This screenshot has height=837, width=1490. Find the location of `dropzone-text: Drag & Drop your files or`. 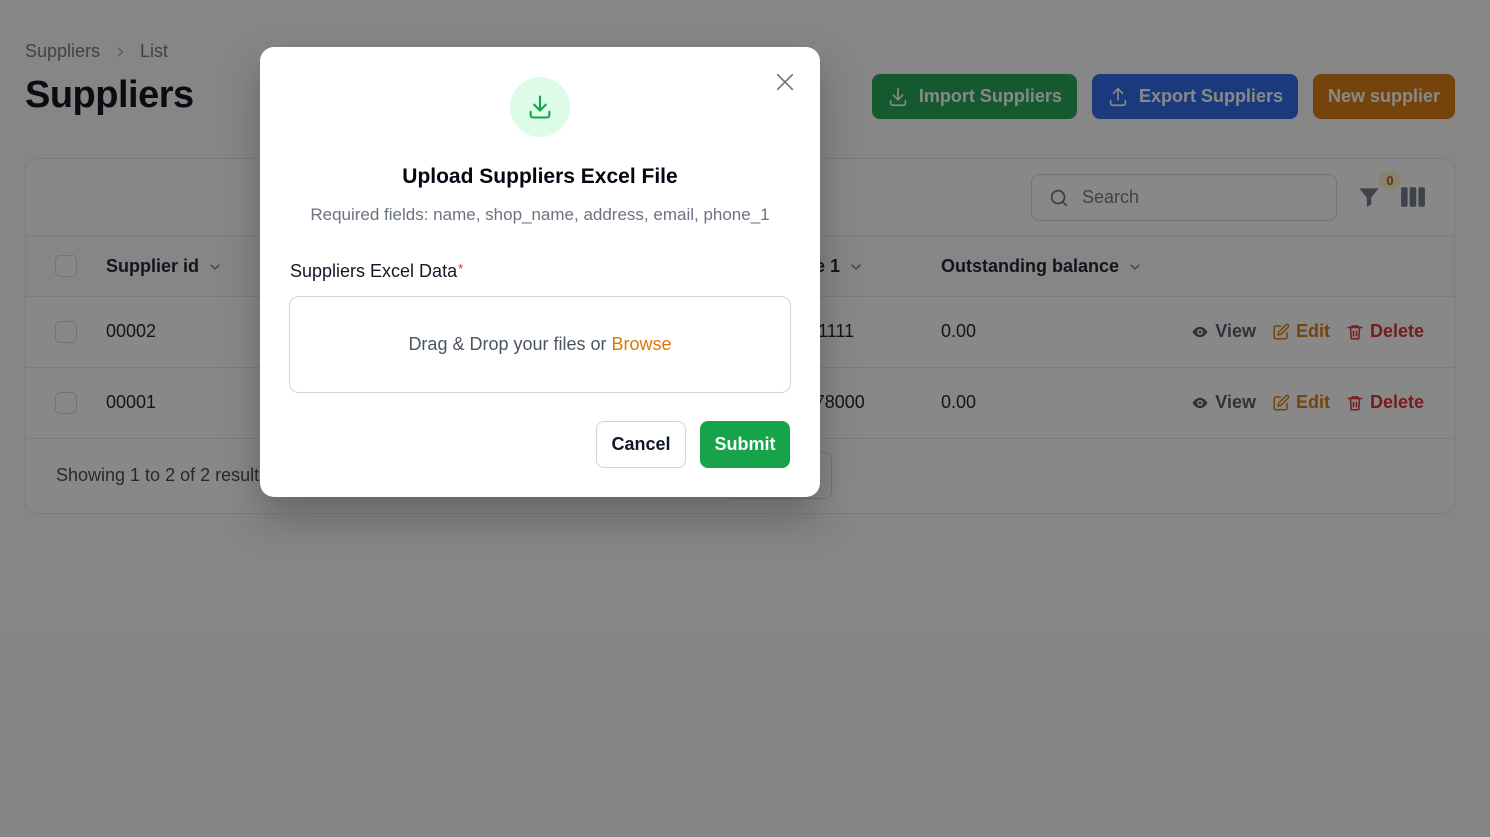

dropzone-text: Drag & Drop your files or is located at coordinates (507, 344).